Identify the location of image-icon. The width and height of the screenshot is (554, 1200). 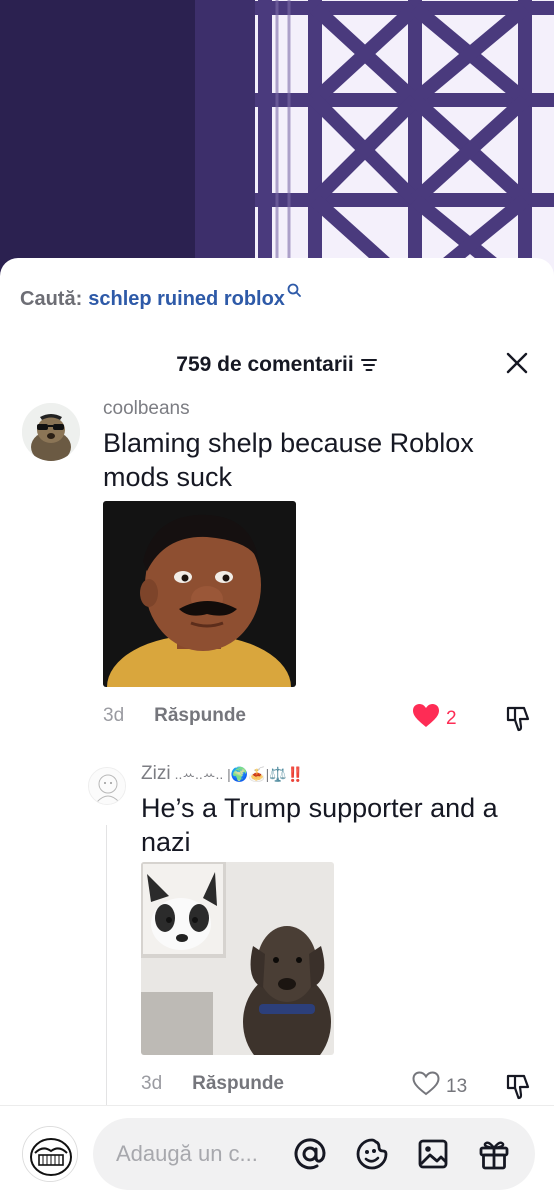
(433, 1154).